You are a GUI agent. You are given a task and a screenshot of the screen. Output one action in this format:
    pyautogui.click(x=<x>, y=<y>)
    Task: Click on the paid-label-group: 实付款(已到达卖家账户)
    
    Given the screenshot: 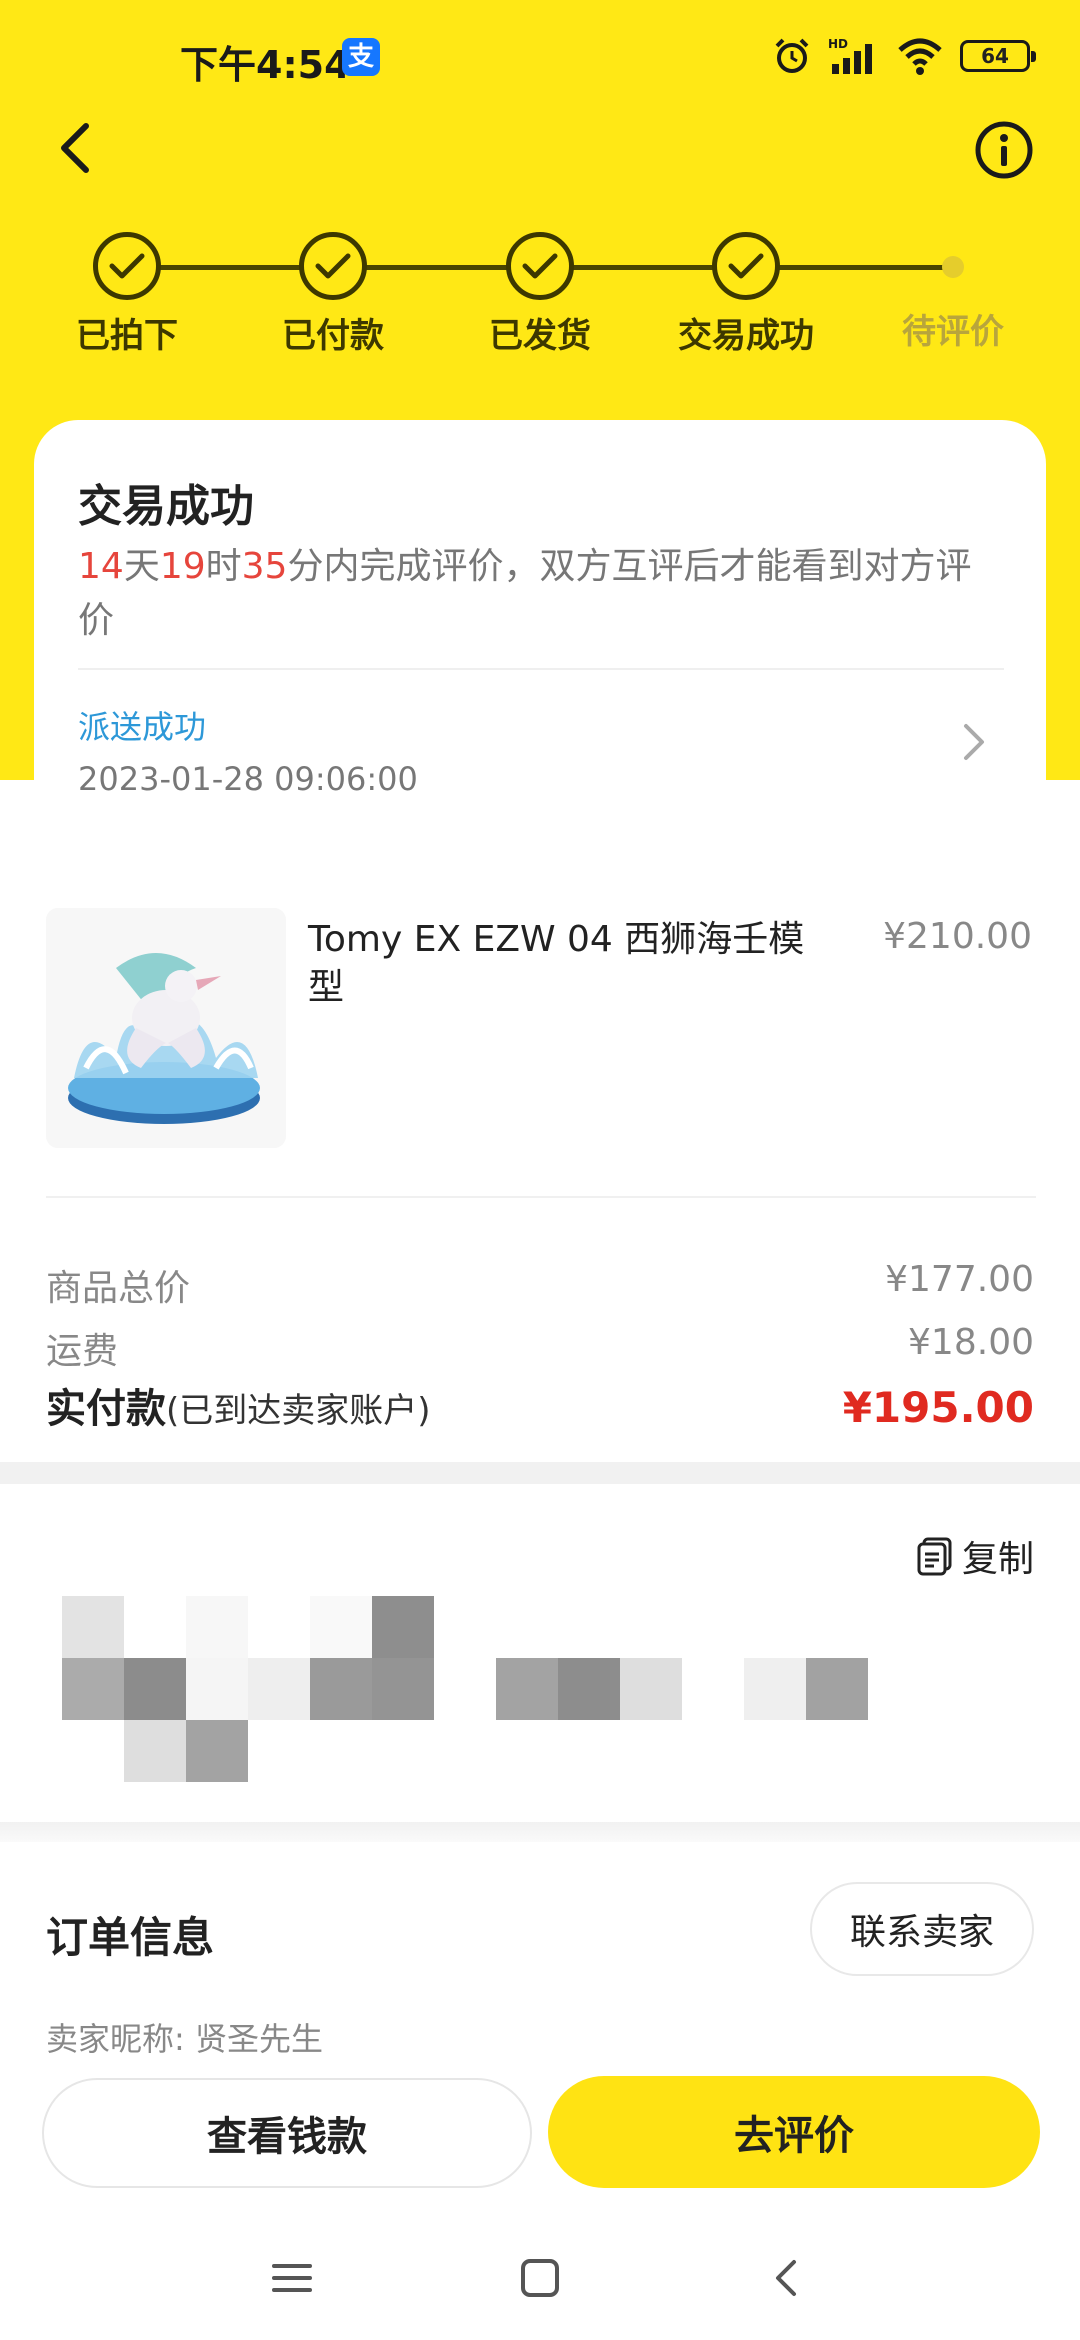 What is the action you would take?
    pyautogui.click(x=238, y=1405)
    